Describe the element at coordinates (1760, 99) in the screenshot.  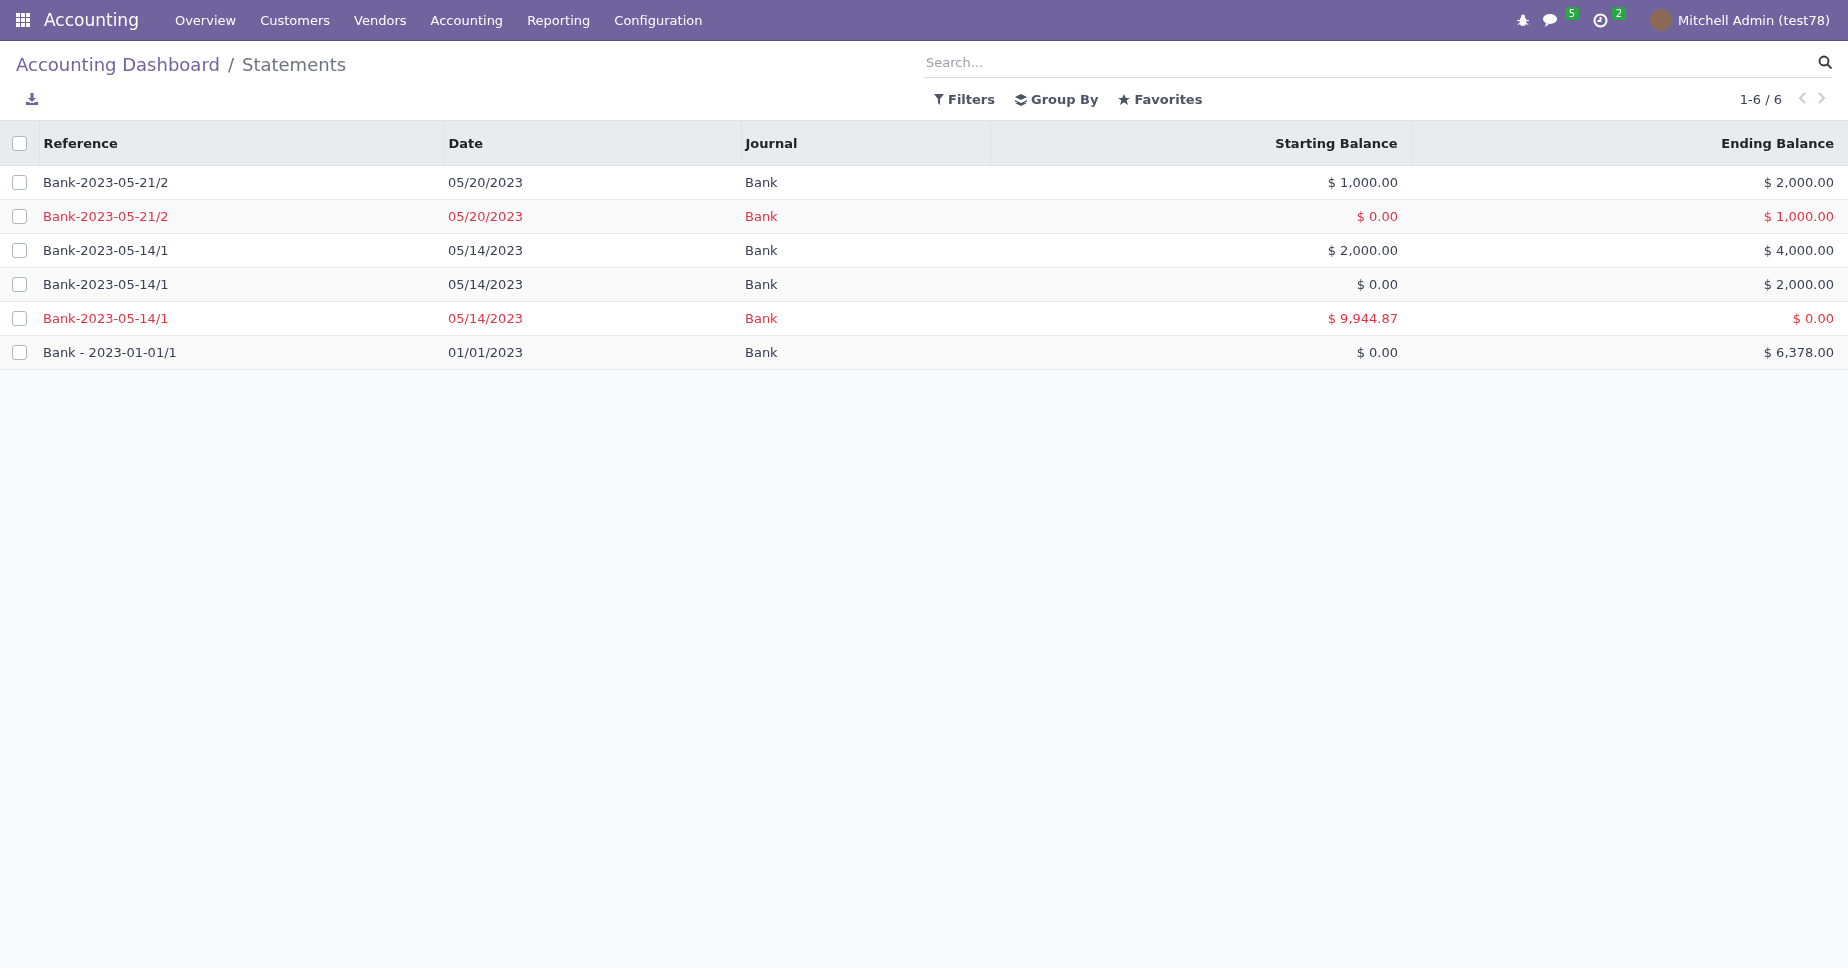
I see `pager-value: 1-6 / 6` at that location.